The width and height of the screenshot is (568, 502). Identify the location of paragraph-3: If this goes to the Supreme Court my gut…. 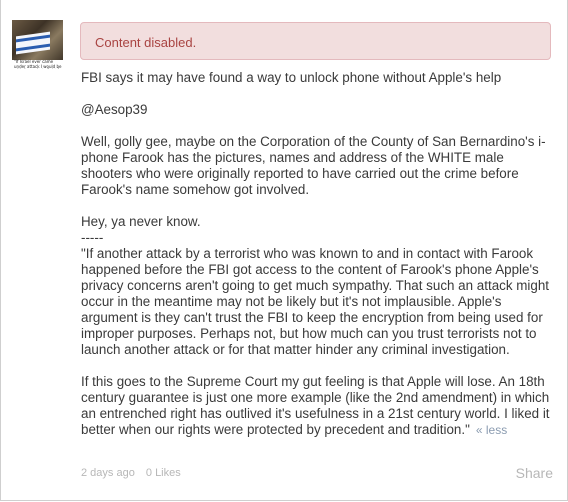
(319, 406).